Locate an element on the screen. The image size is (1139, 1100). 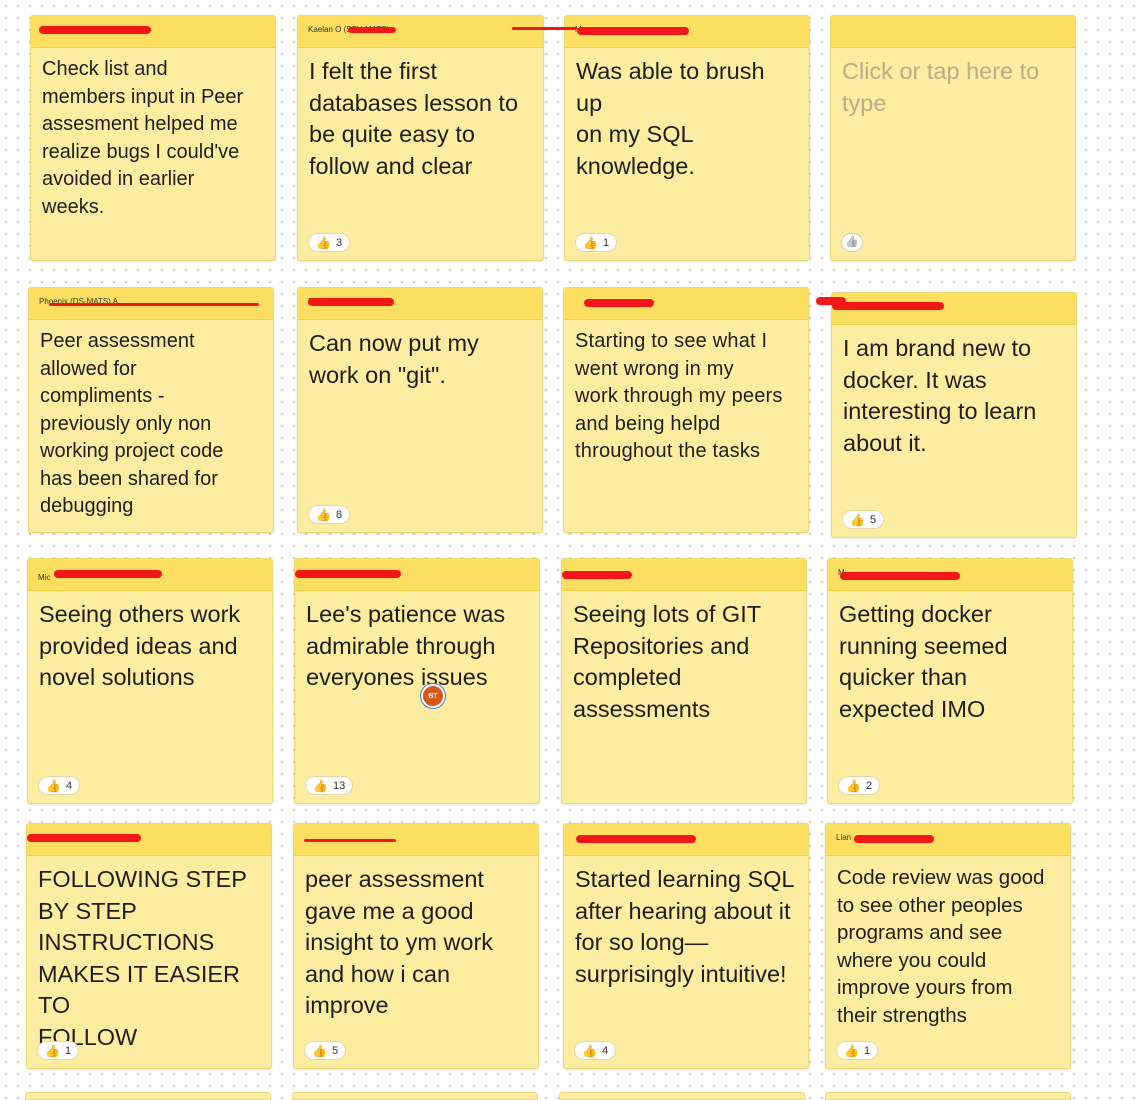
like-count: 2 is located at coordinates (869, 785).